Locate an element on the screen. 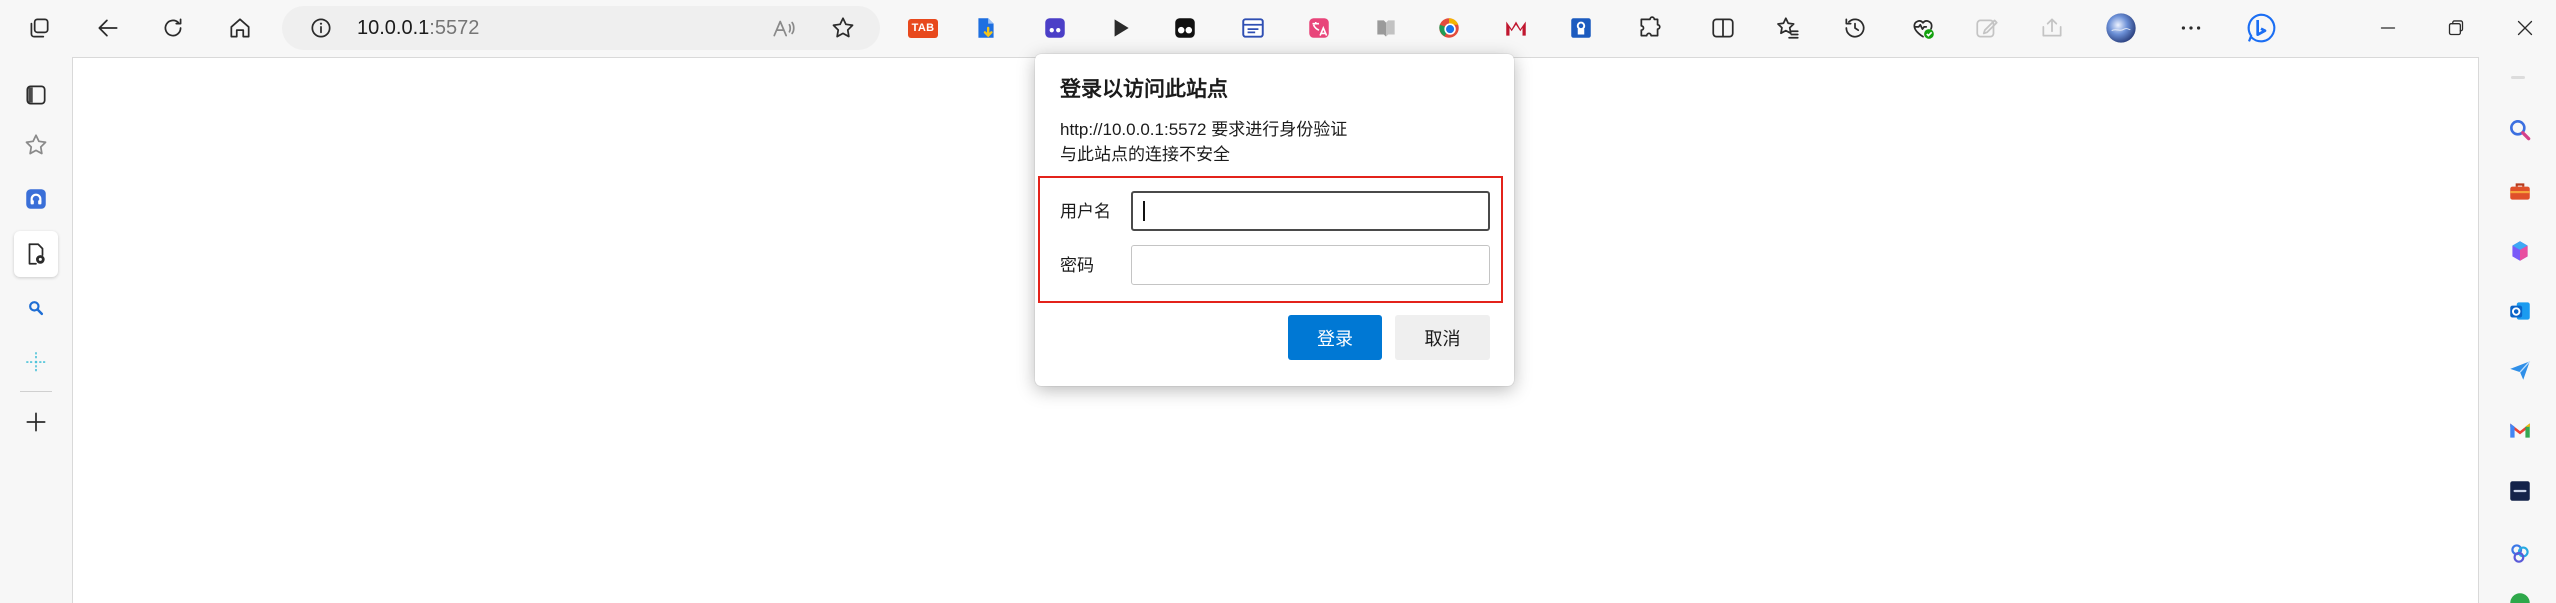 This screenshot has width=2556, height=603. bing-chat-icon is located at coordinates (2261, 28).